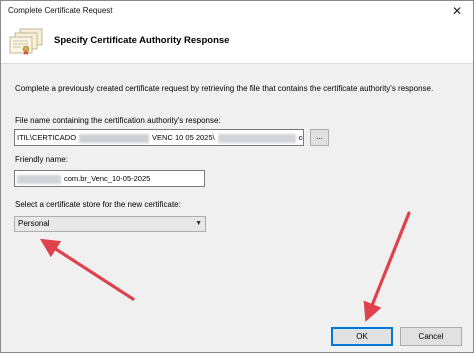  Describe the element at coordinates (26, 41) in the screenshot. I see `certificate-stack-icon` at that location.